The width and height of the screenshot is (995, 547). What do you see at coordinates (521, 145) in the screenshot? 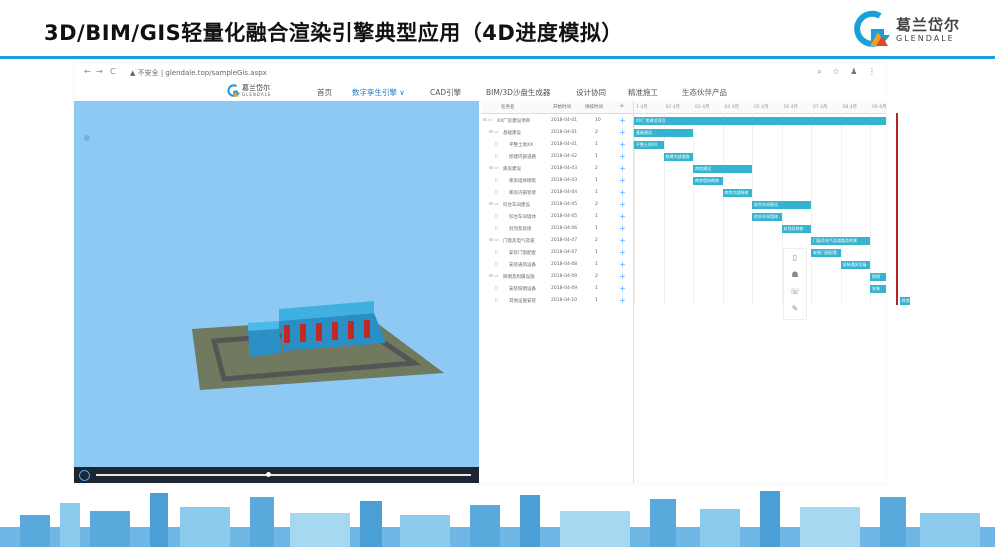
I see `task-name: 平整土地XX` at bounding box center [521, 145].